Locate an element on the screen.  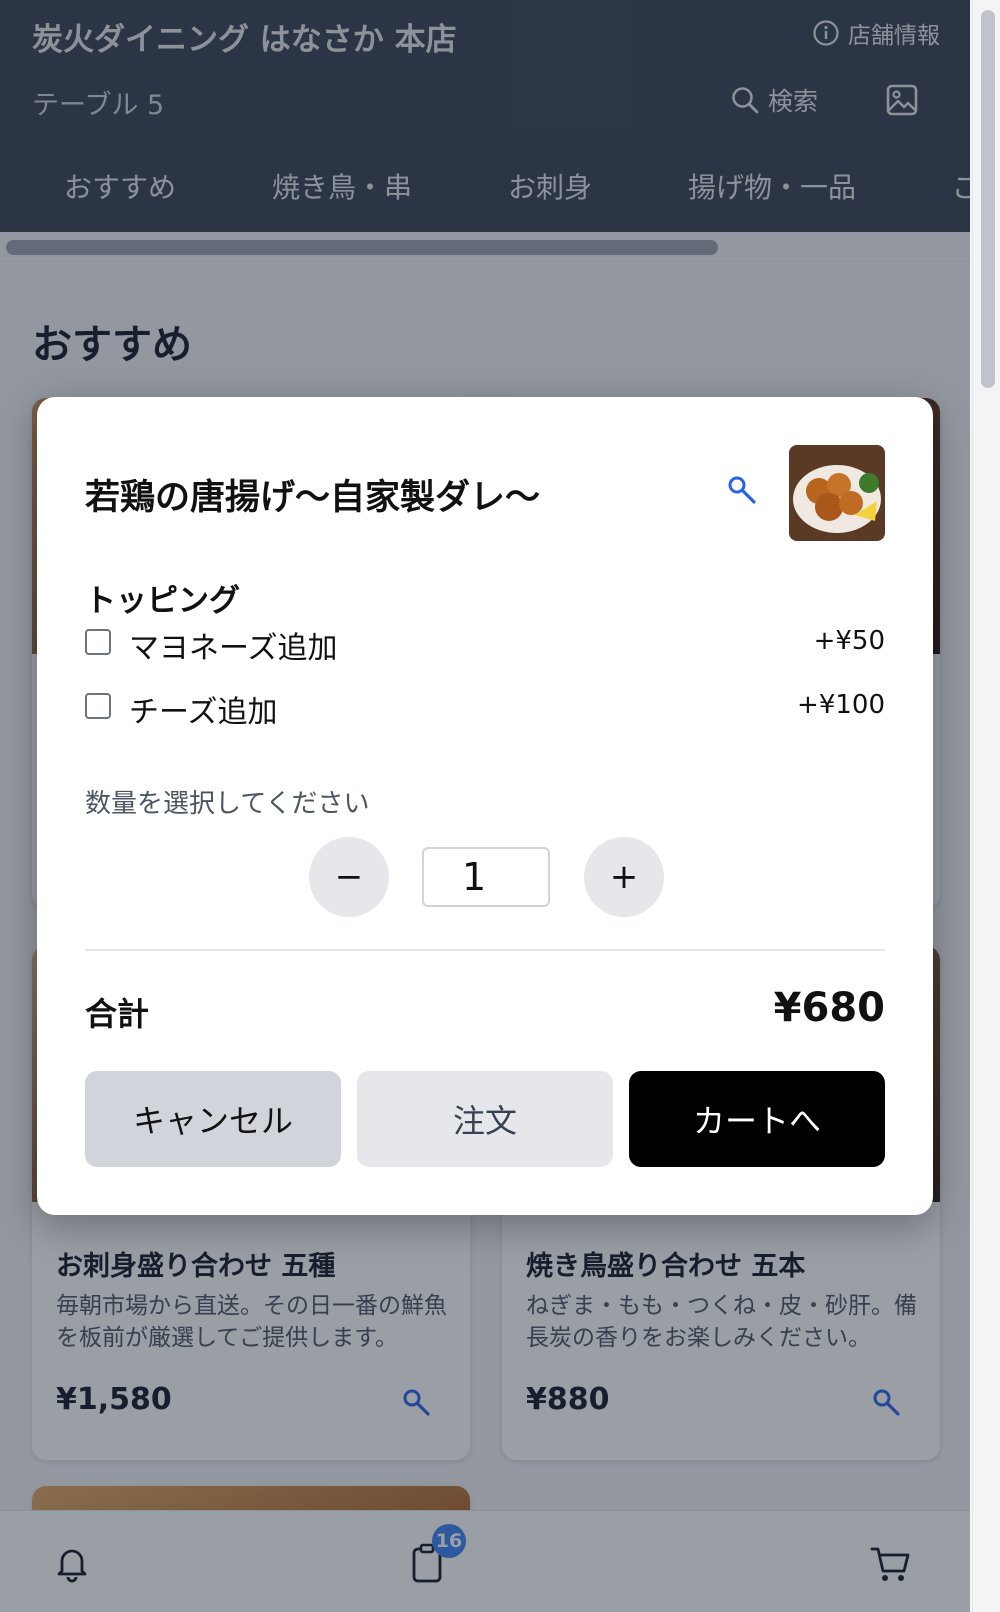
divider is located at coordinates (485, 950).